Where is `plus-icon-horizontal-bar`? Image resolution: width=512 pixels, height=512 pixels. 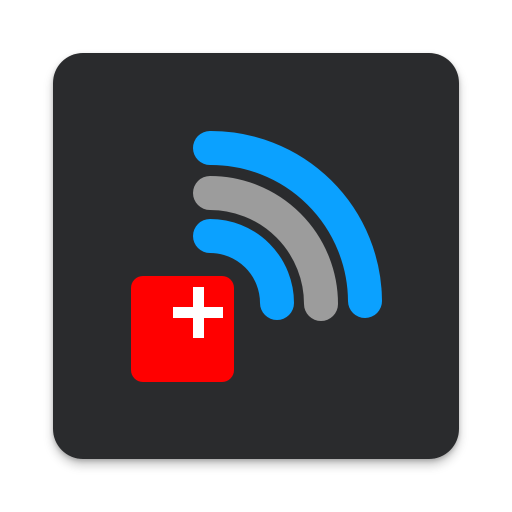 plus-icon-horizontal-bar is located at coordinates (198, 312).